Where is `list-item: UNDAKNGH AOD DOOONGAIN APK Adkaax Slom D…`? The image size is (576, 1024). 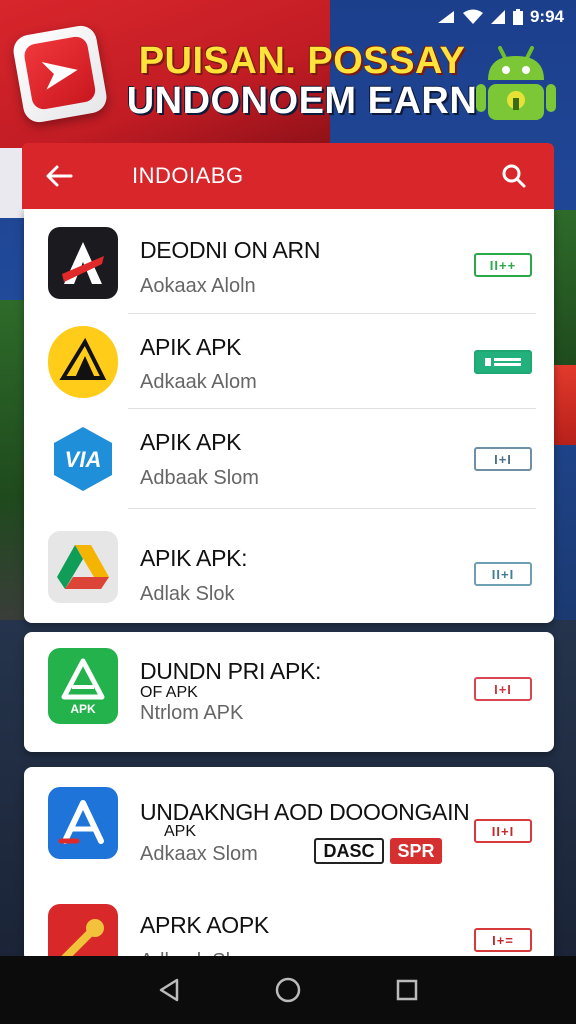 list-item: UNDAKNGH AOD DOOONGAIN APK Adkaax Slom D… is located at coordinates (289, 824).